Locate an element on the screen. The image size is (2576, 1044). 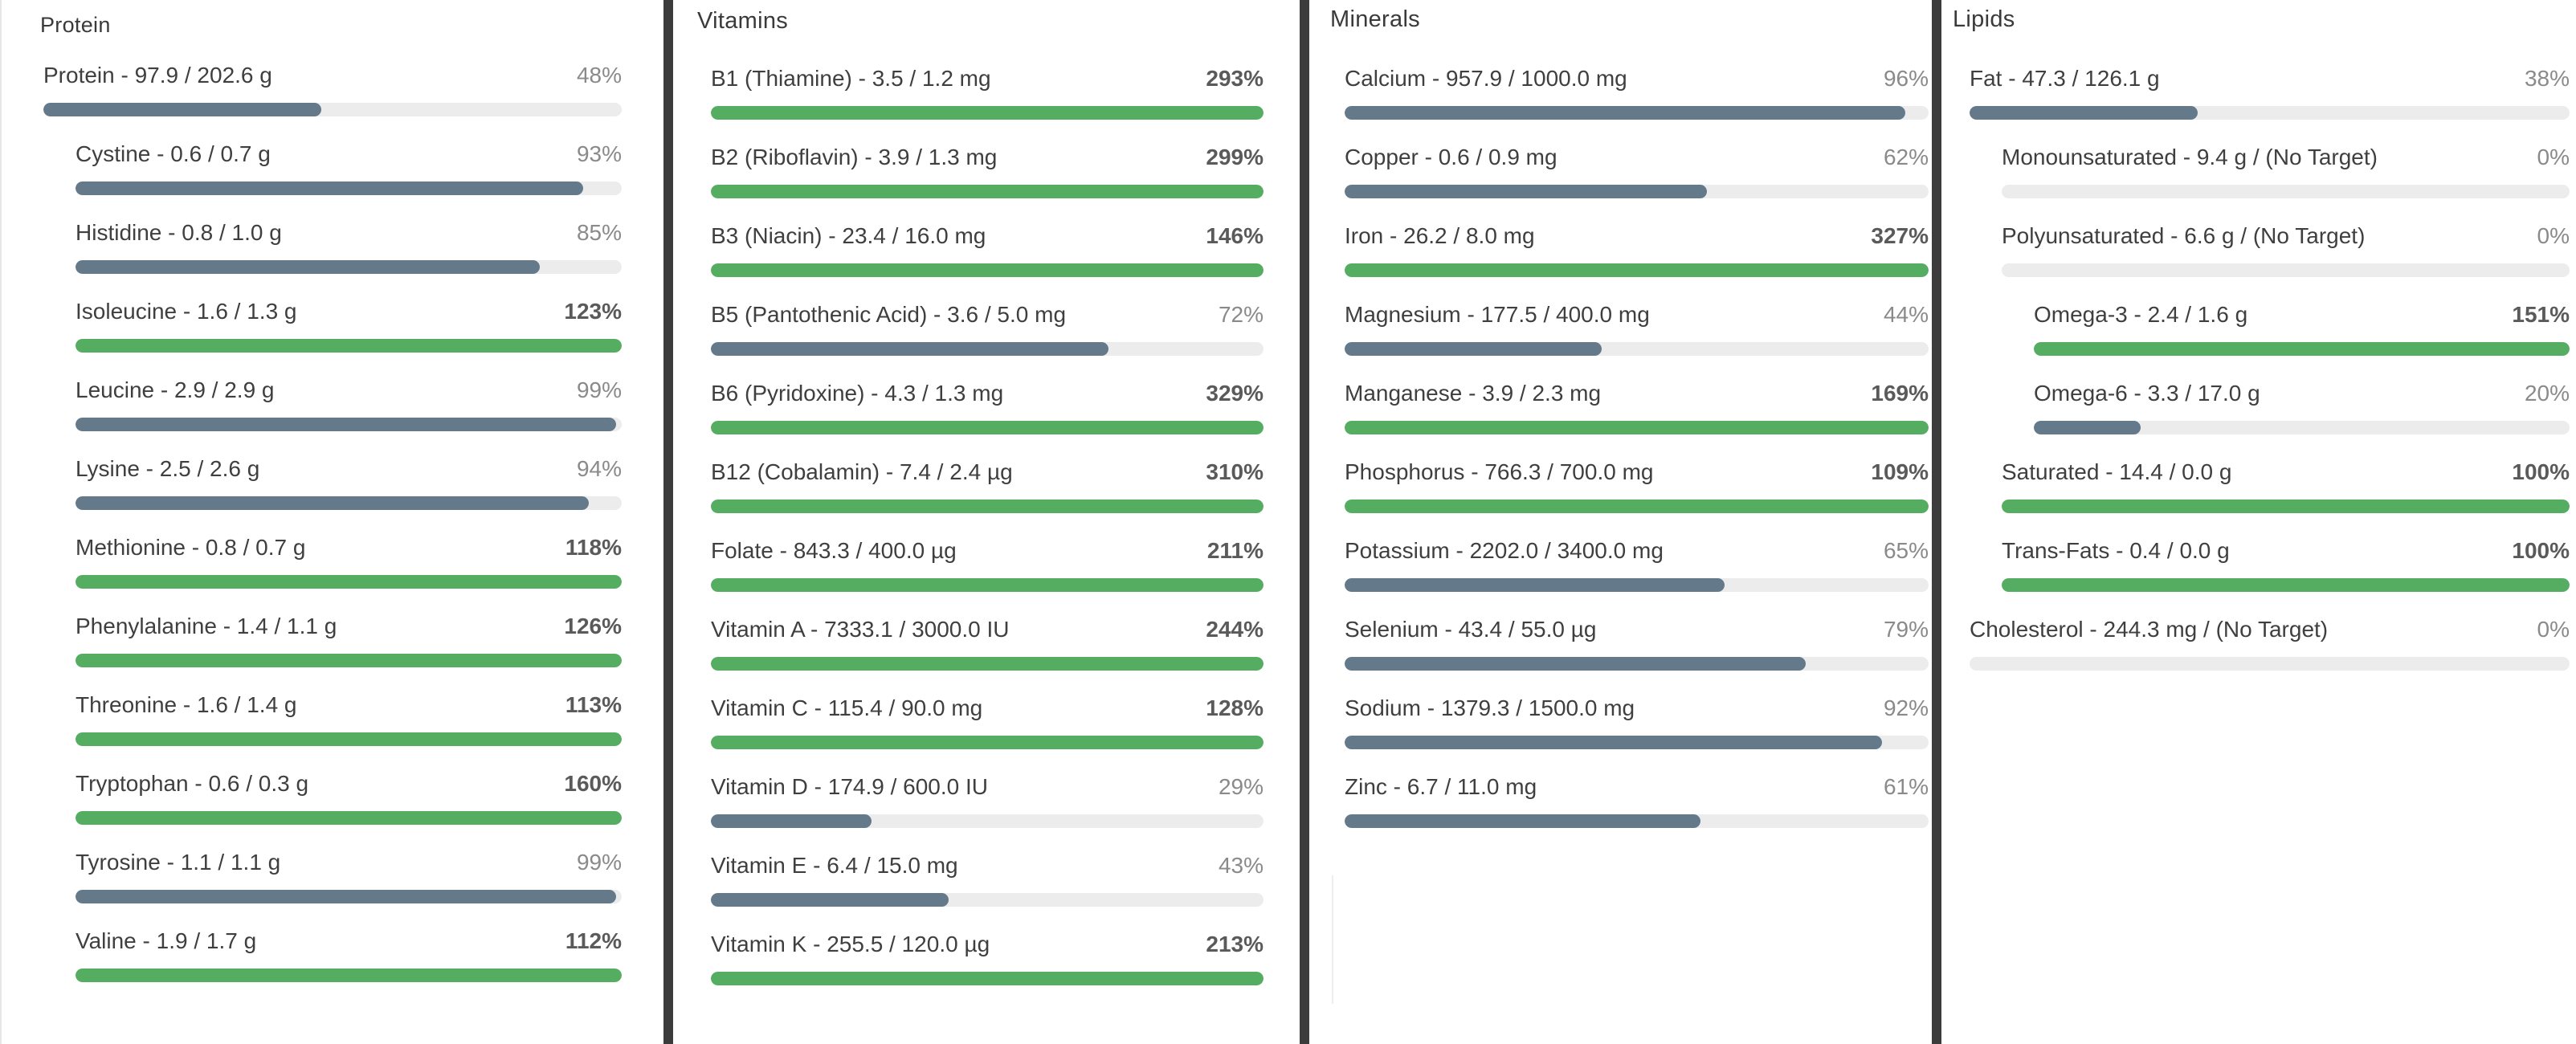
nutrient-row-vitamin-d: Vitamin D - 174.9 / 600.0 IU 29% is located at coordinates (987, 806).